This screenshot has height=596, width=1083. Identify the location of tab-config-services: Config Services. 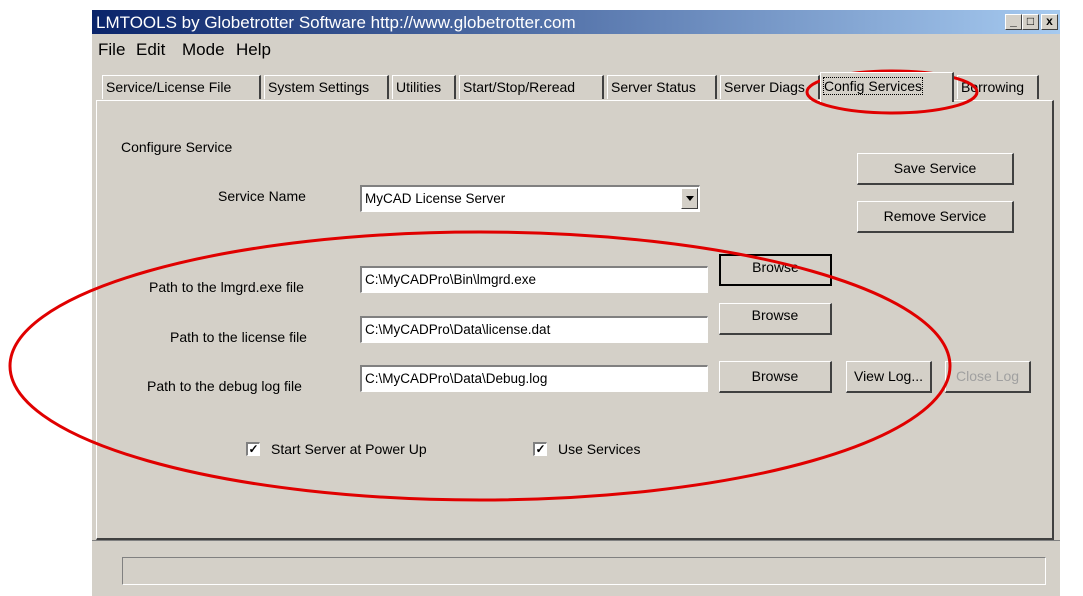
(887, 87).